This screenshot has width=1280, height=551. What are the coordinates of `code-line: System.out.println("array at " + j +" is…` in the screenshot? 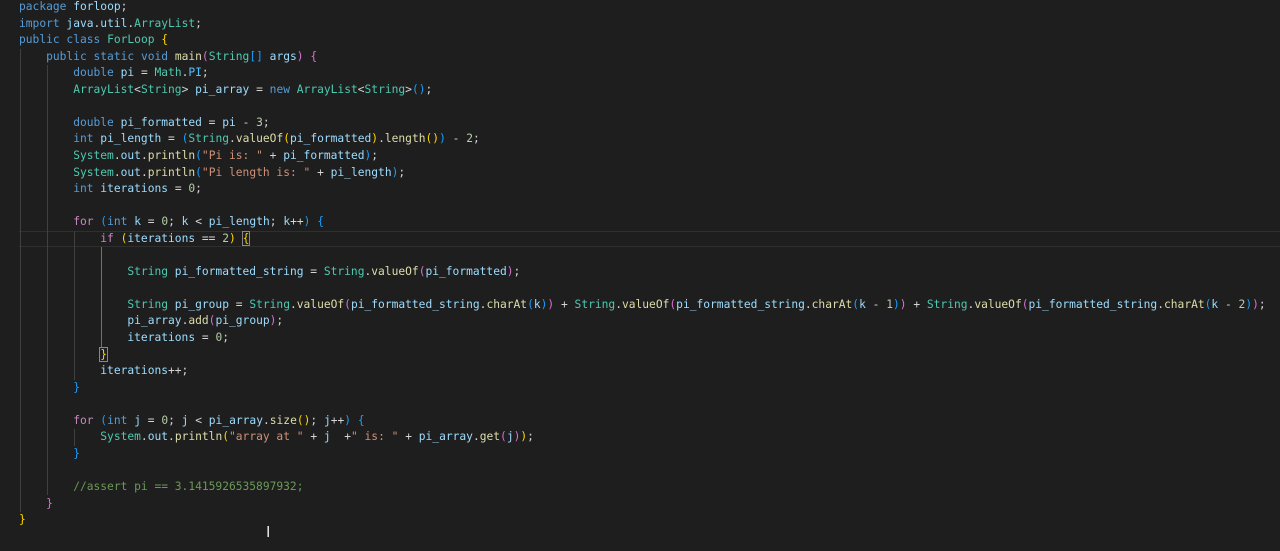 It's located at (317, 437).